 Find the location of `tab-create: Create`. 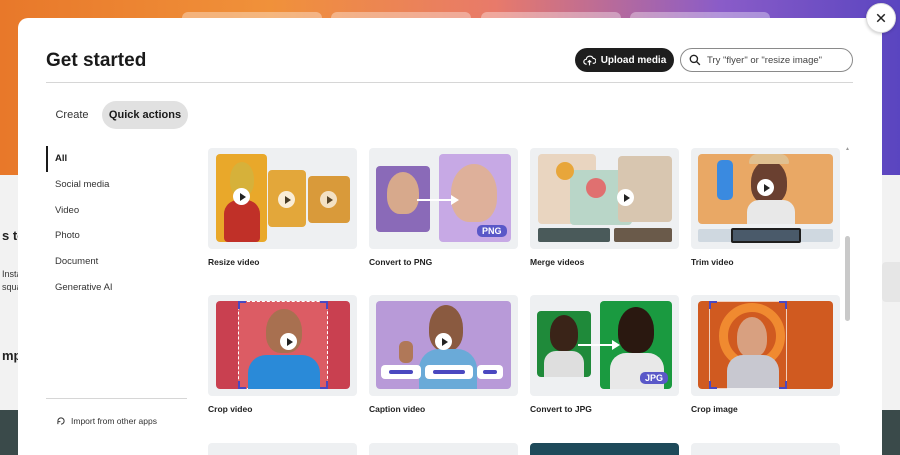

tab-create: Create is located at coordinates (72, 115).